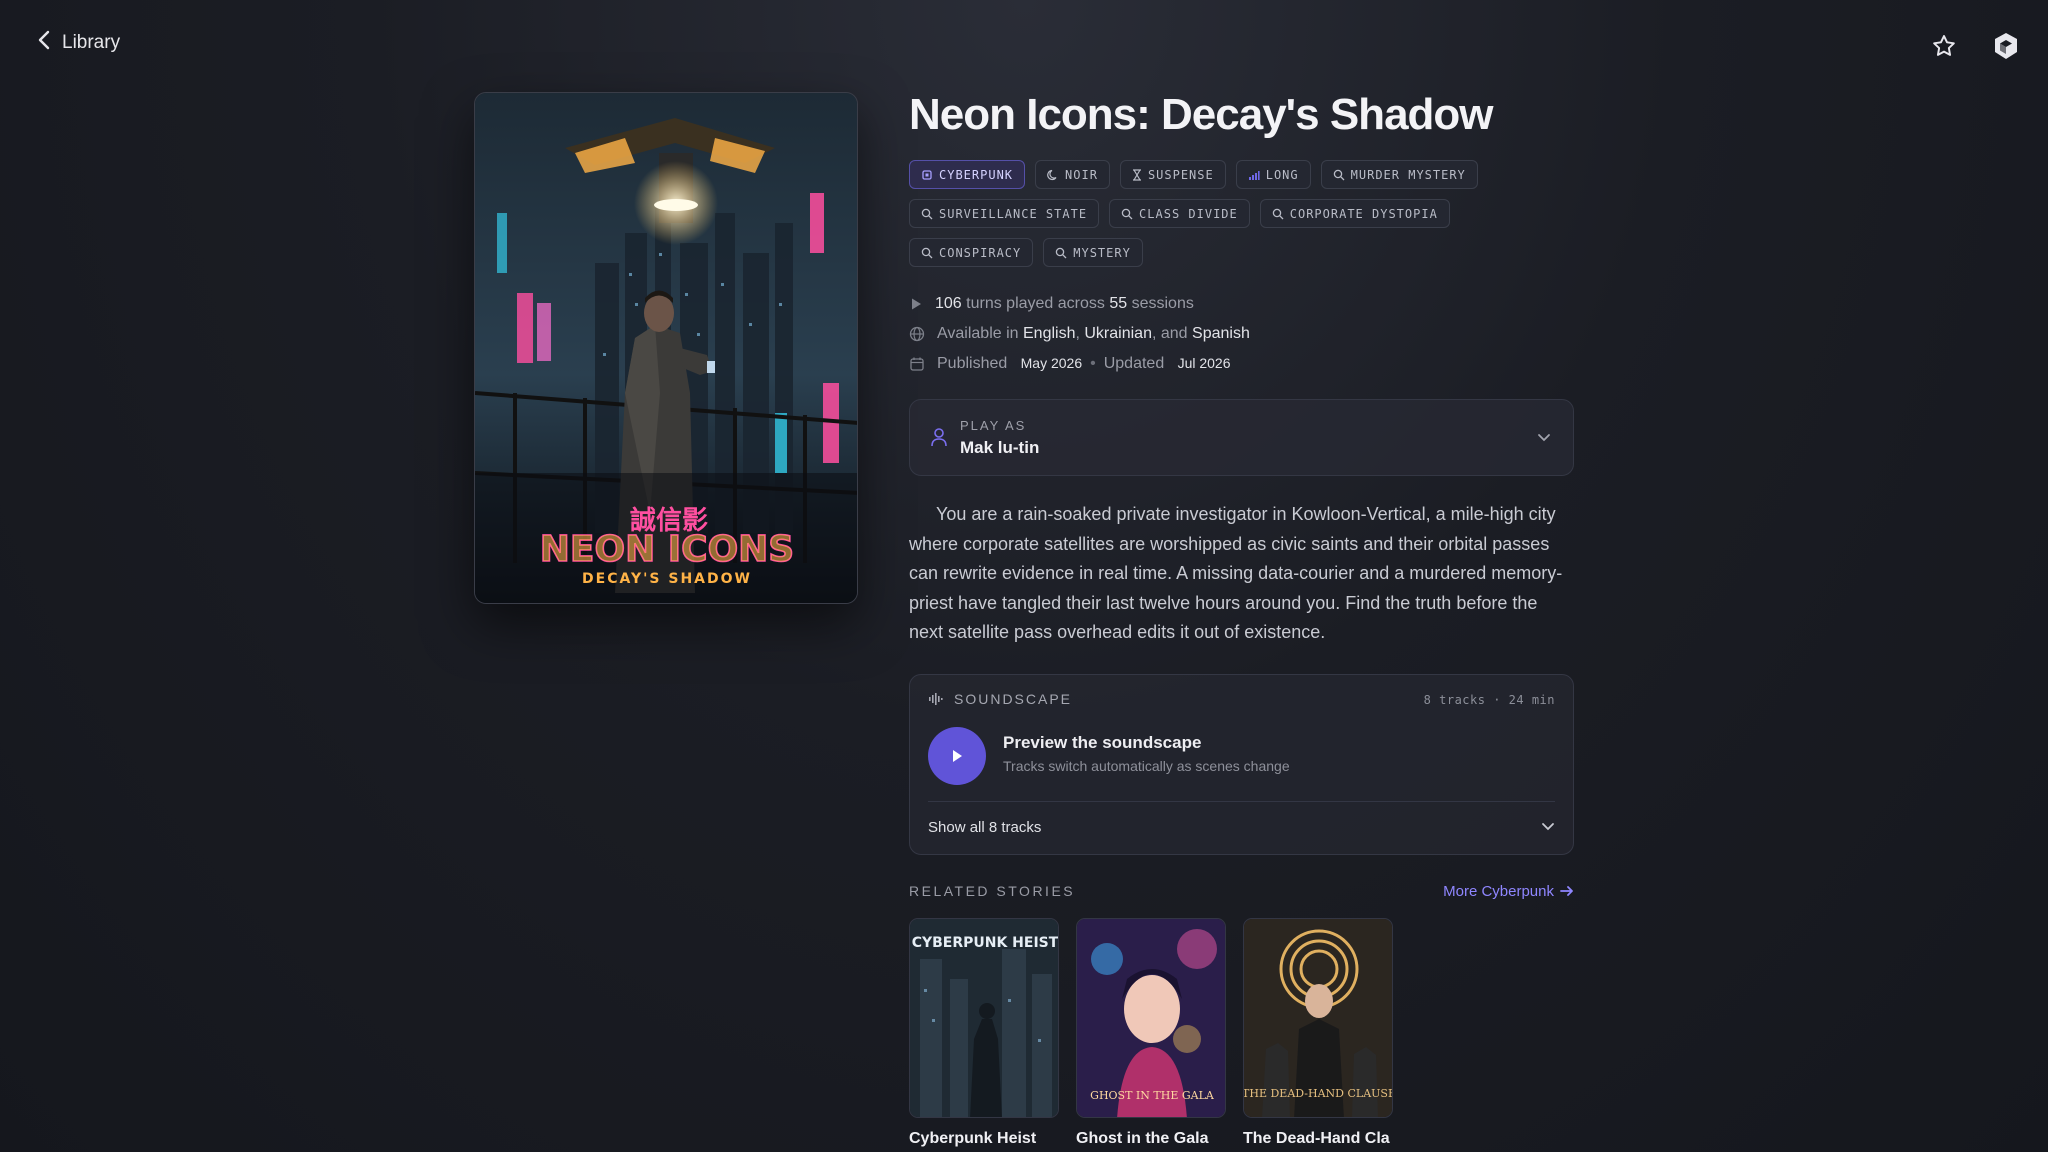 This screenshot has height=1152, width=2048. Describe the element at coordinates (1318, 1093) in the screenshot. I see `svg-text: THE DEAD-HAND CLAUSE` at that location.